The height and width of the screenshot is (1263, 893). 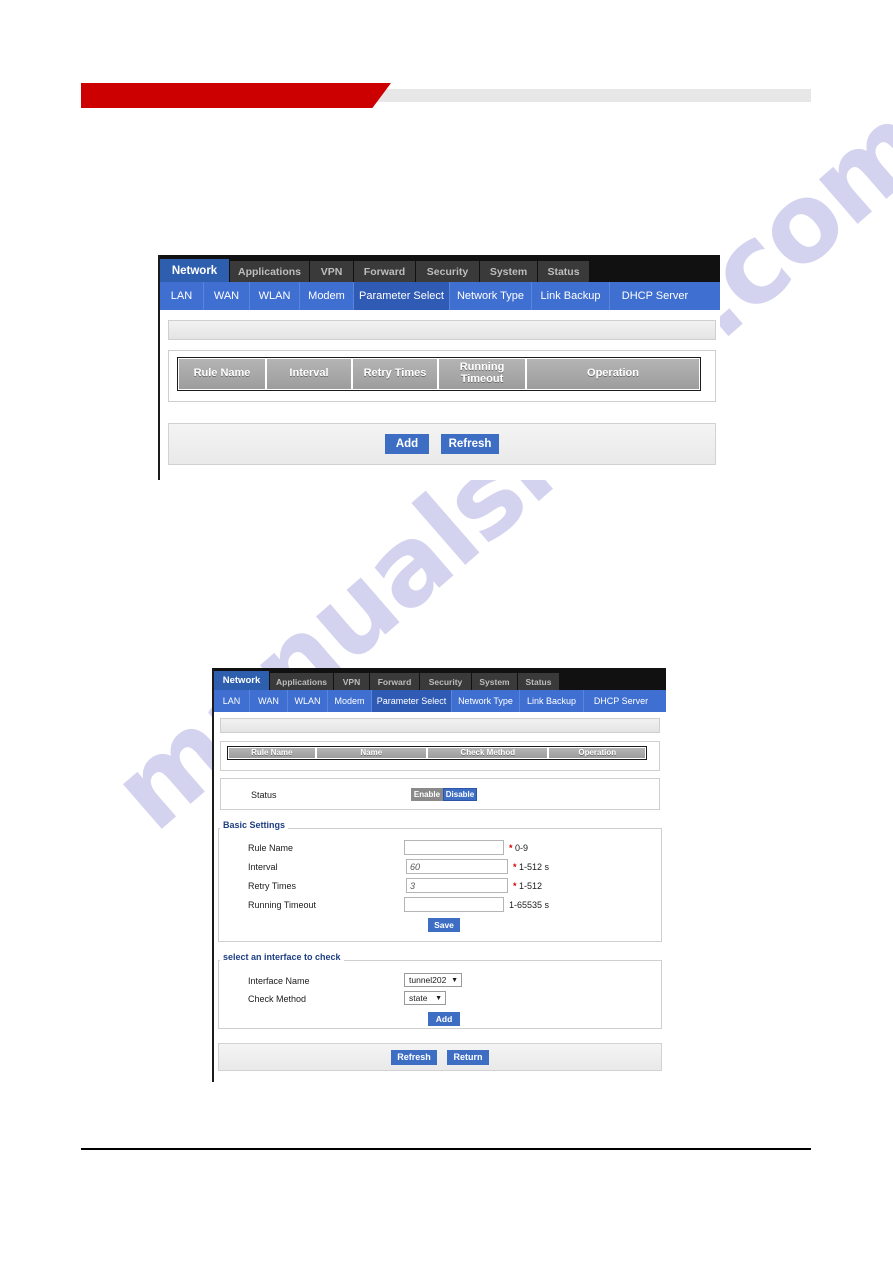 What do you see at coordinates (279, 981) in the screenshot?
I see `interface-name-label: Interface Name` at bounding box center [279, 981].